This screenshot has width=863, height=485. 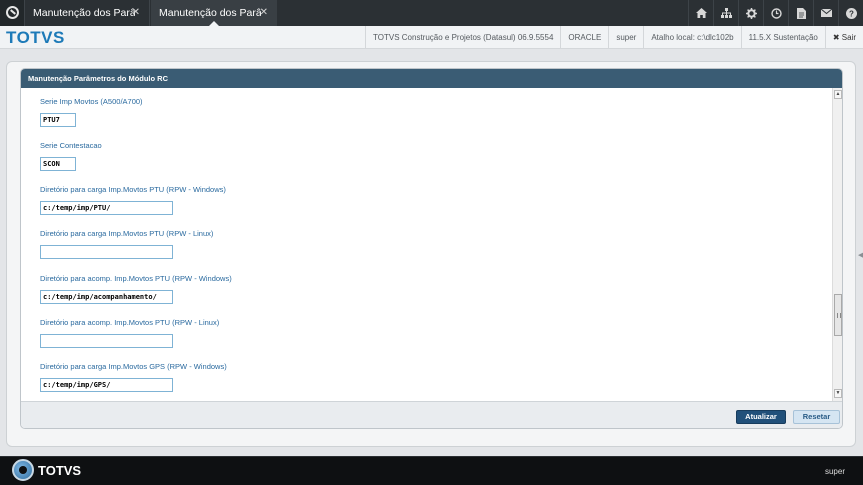 What do you see at coordinates (12, 13) in the screenshot?
I see `totvs-menu-logo-icon` at bounding box center [12, 13].